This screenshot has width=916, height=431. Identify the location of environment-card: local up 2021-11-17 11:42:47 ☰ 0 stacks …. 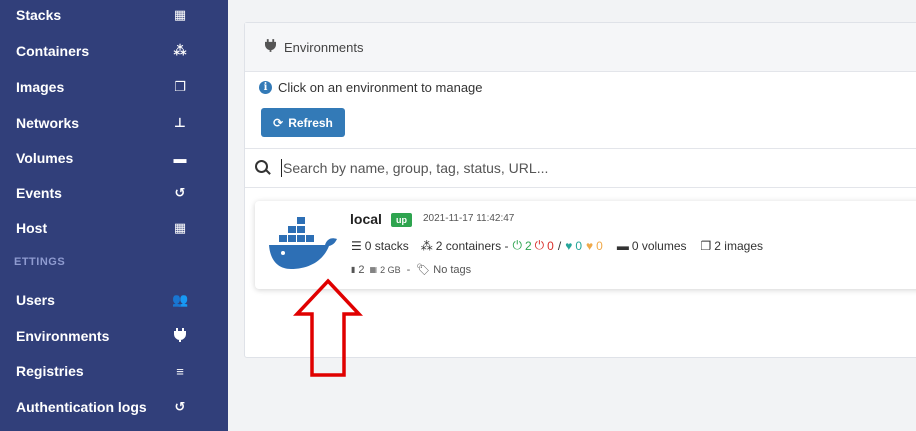
(585, 245).